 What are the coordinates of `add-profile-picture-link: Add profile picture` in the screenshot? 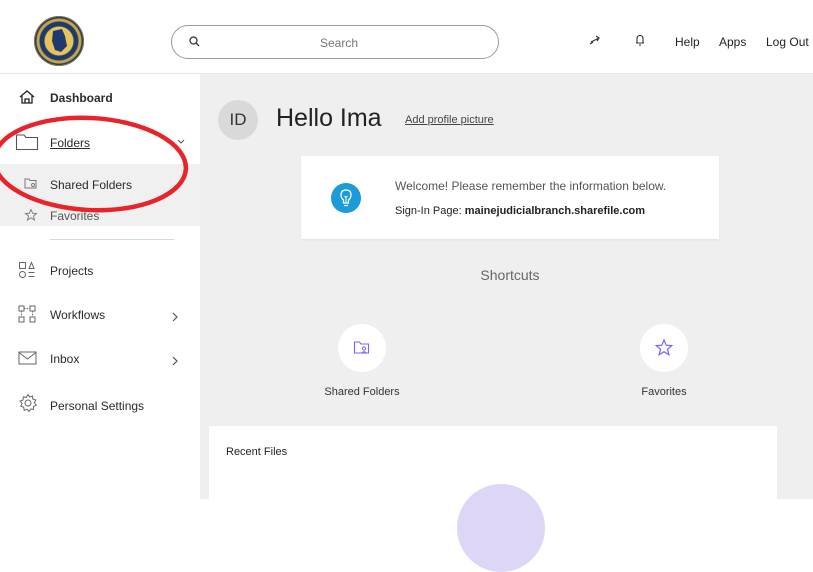 It's located at (449, 120).